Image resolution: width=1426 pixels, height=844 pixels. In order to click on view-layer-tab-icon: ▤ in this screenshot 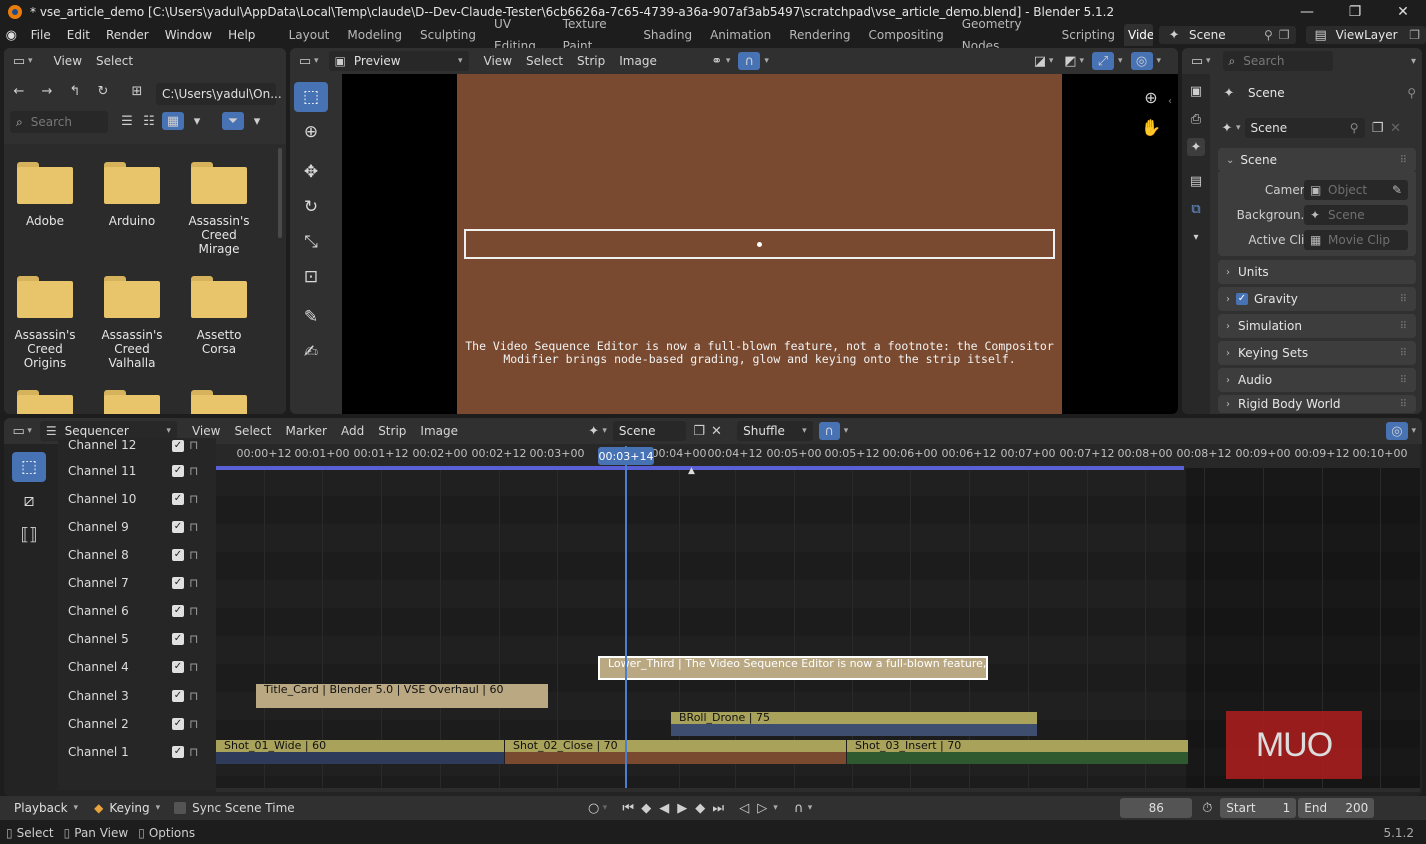, I will do `click(1196, 181)`.